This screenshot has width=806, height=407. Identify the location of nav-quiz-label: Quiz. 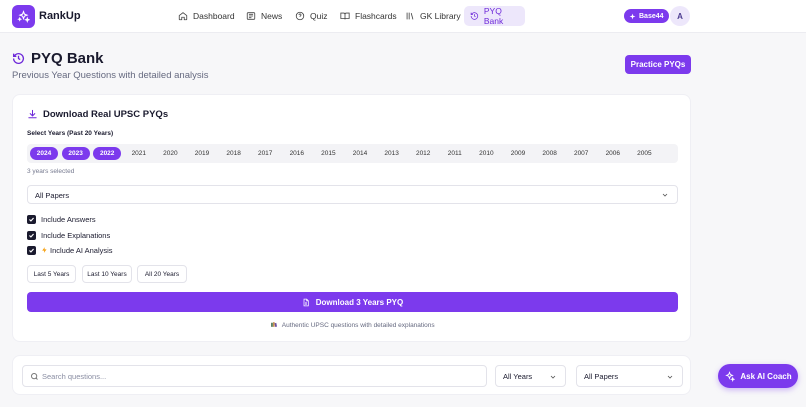
(319, 16).